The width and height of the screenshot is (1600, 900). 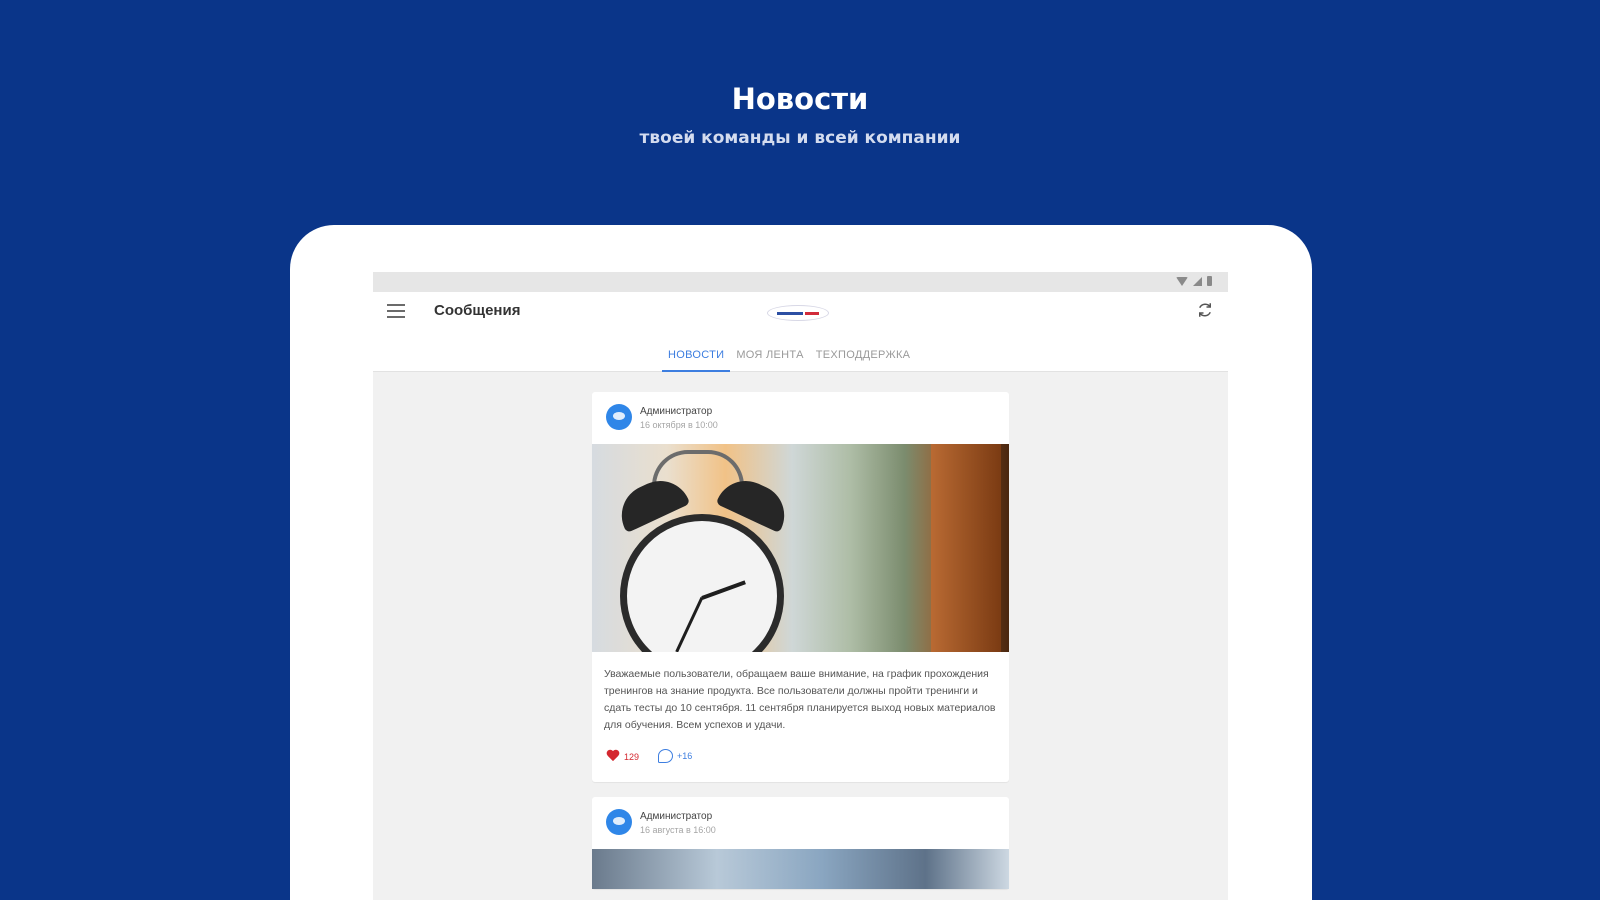 I want to click on status-bar, so click(x=800, y=282).